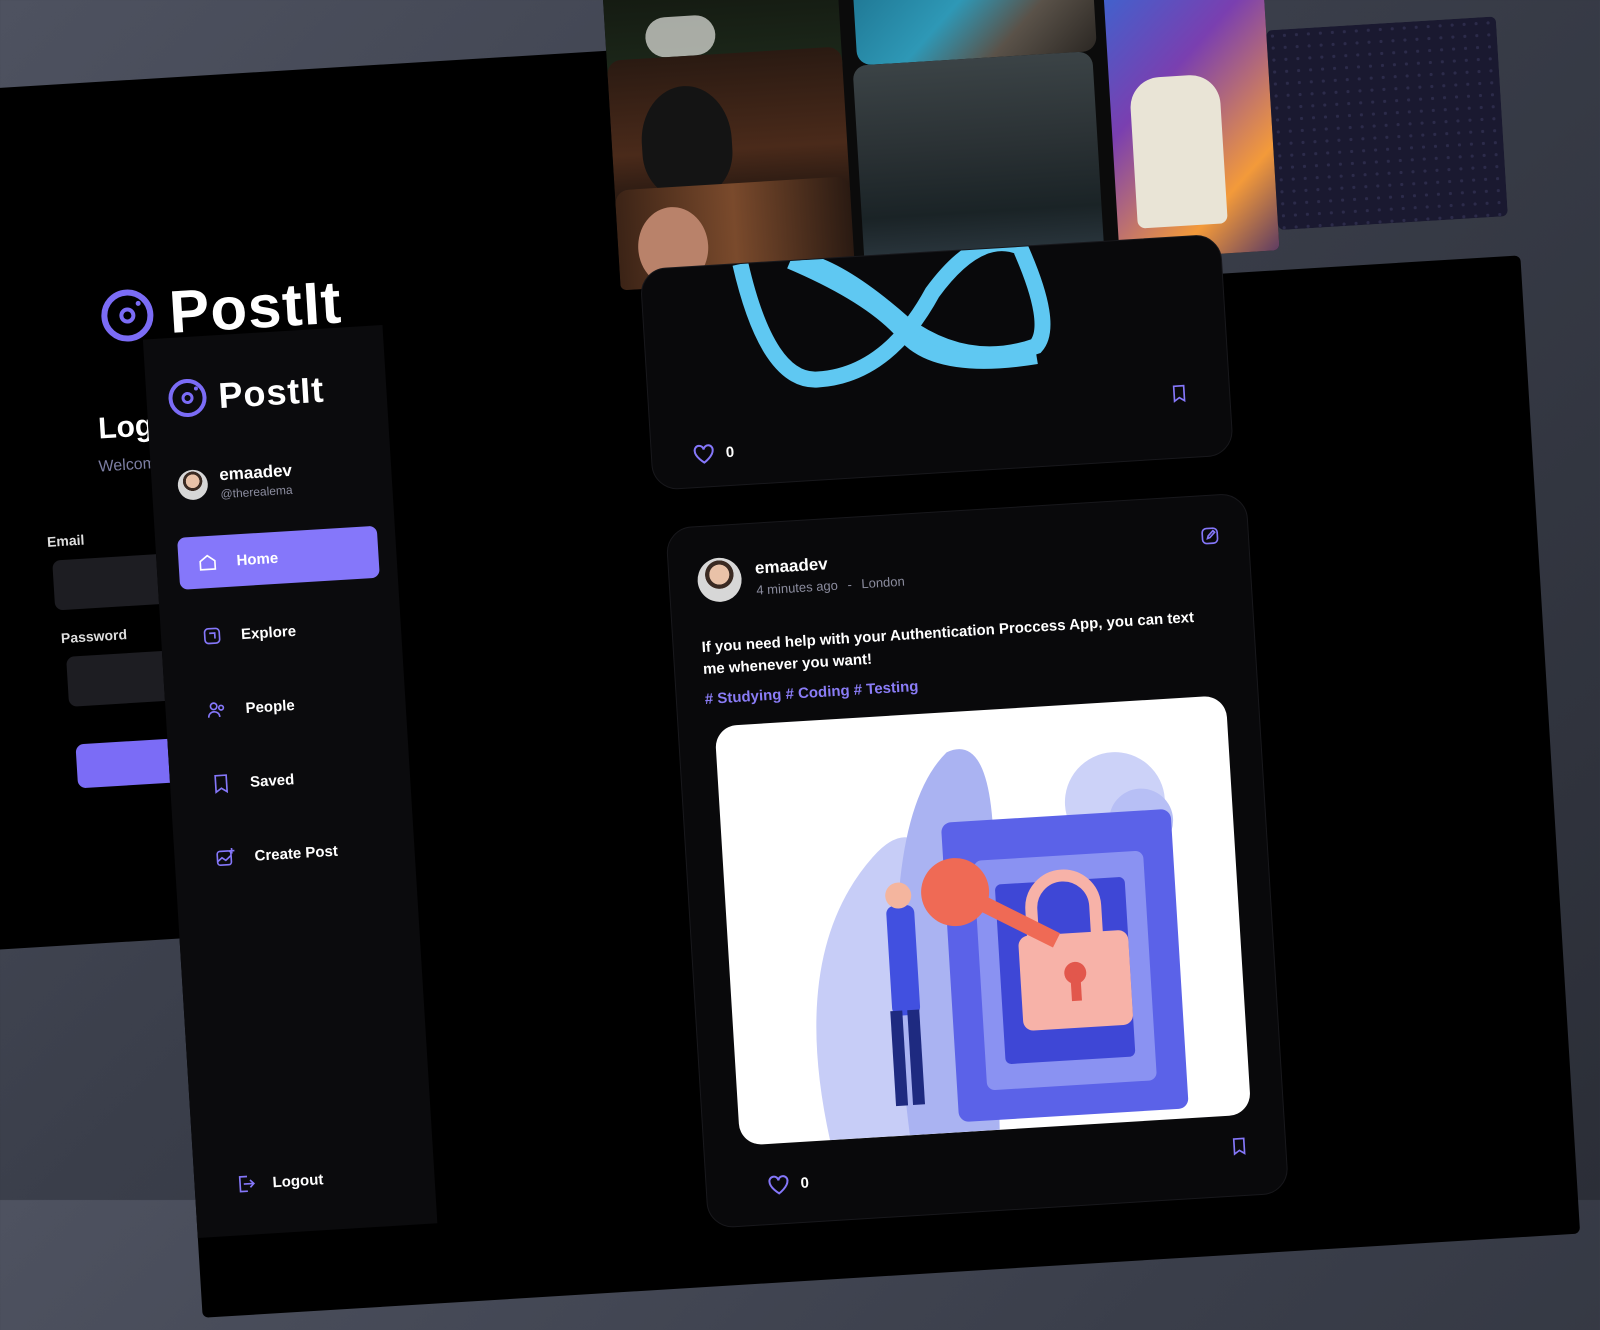 The height and width of the screenshot is (1330, 1600). Describe the element at coordinates (270, 706) in the screenshot. I see `sidebar-item-label: People` at that location.